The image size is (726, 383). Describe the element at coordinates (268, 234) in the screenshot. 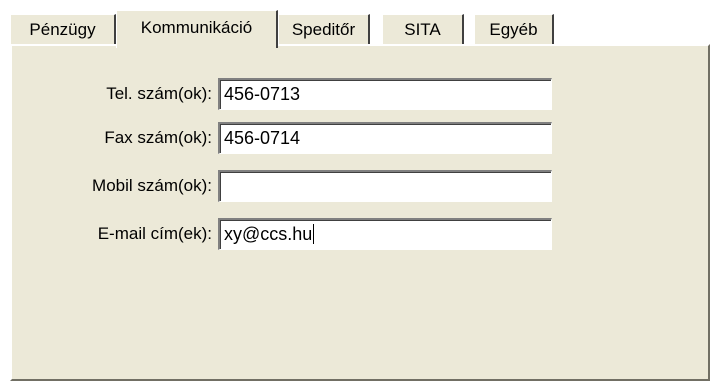

I see `email-value: xy@ccs.hu` at that location.